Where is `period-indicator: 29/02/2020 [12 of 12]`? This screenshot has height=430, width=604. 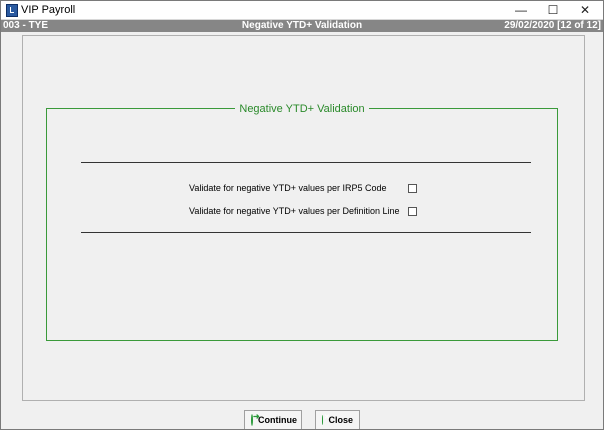
period-indicator: 29/02/2020 [12 of 12] is located at coordinates (552, 25).